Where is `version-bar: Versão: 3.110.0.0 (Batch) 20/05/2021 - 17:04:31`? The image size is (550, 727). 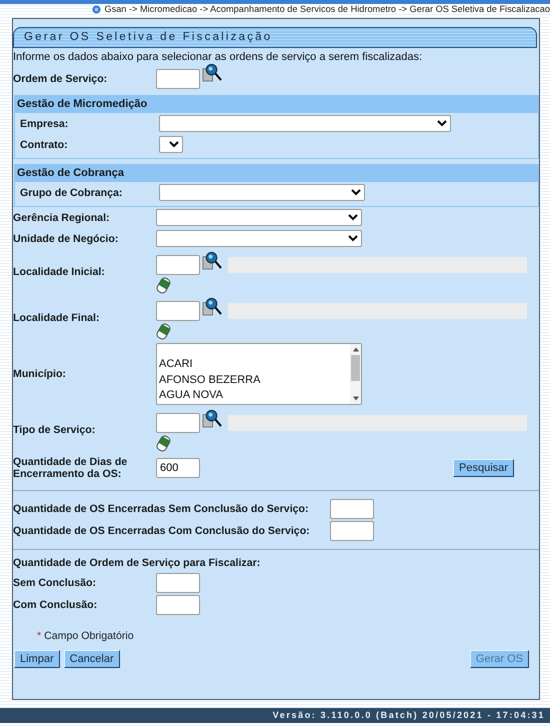
version-bar: Versão: 3.110.0.0 (Batch) 20/05/2021 - 17:04:31 is located at coordinates (275, 715).